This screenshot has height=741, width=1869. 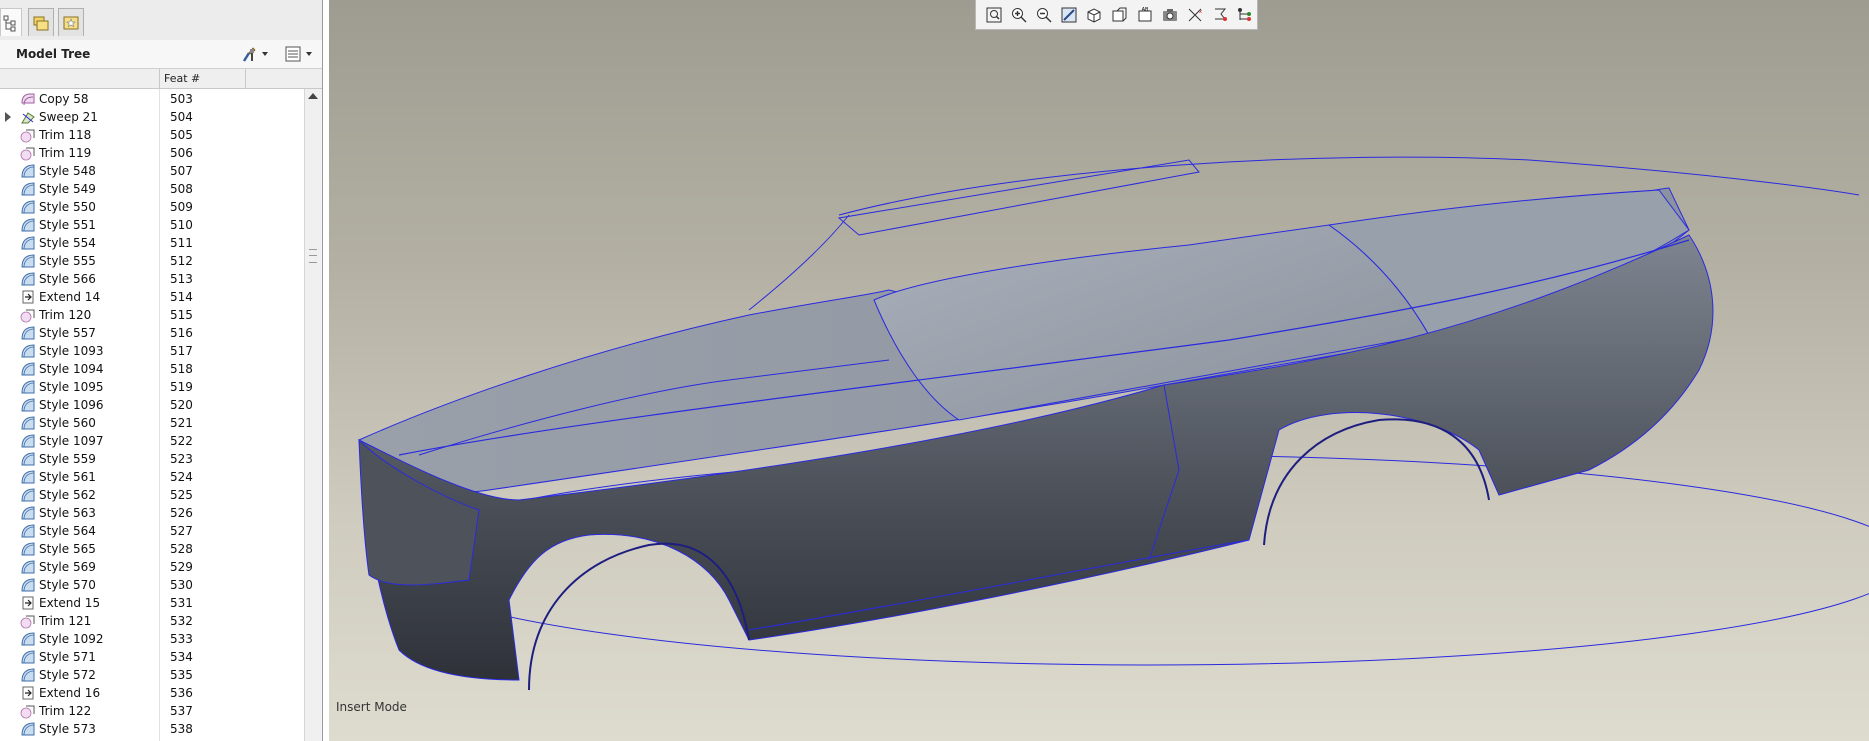 What do you see at coordinates (8, 117) in the screenshot?
I see `expand-arrow-icon` at bounding box center [8, 117].